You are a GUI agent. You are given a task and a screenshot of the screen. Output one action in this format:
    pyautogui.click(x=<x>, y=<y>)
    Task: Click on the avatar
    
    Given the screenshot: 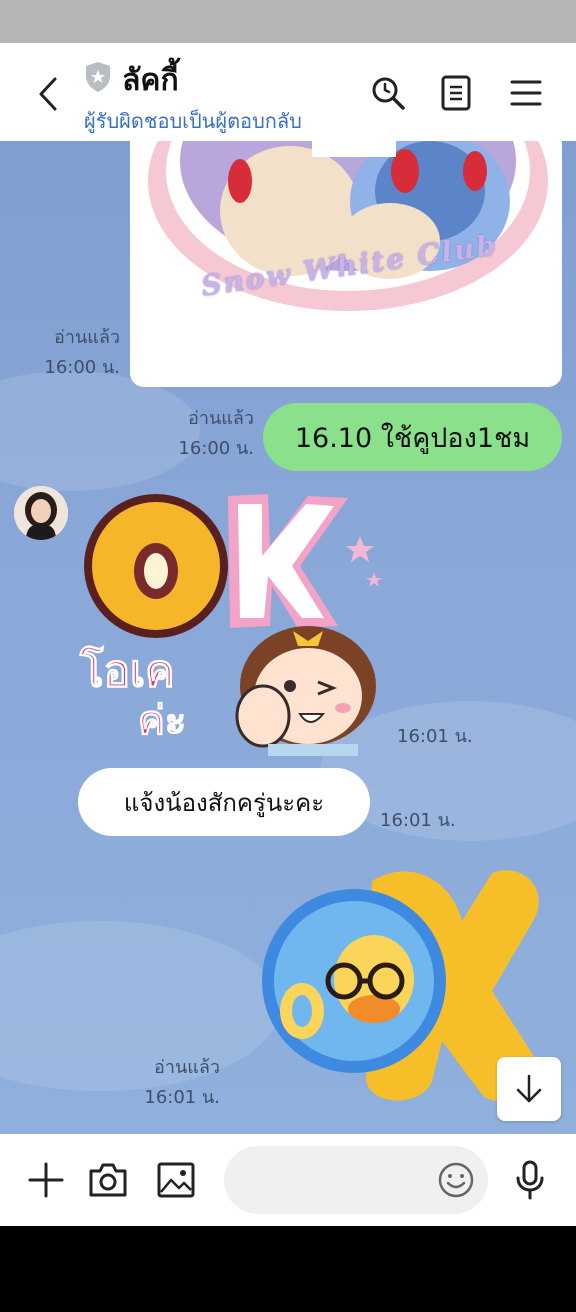 What is the action you would take?
    pyautogui.click(x=41, y=513)
    